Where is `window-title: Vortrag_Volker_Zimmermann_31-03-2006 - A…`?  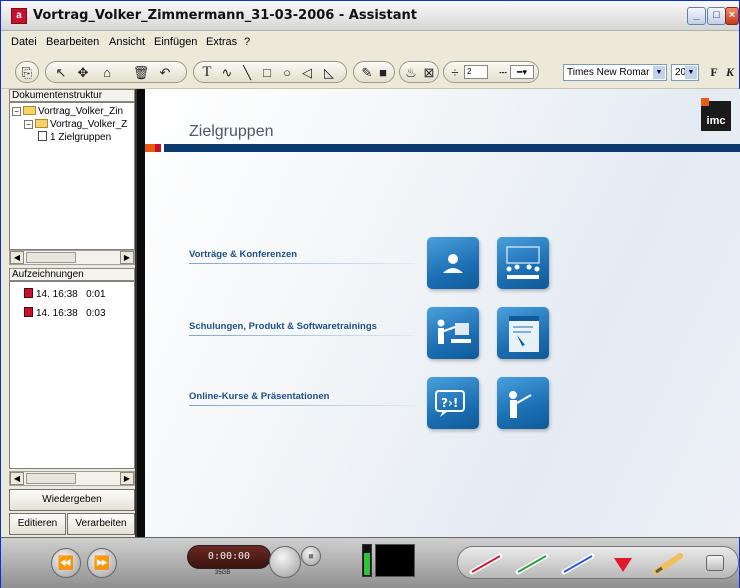 window-title: Vortrag_Volker_Zimmermann_31-03-2006 - A… is located at coordinates (225, 15).